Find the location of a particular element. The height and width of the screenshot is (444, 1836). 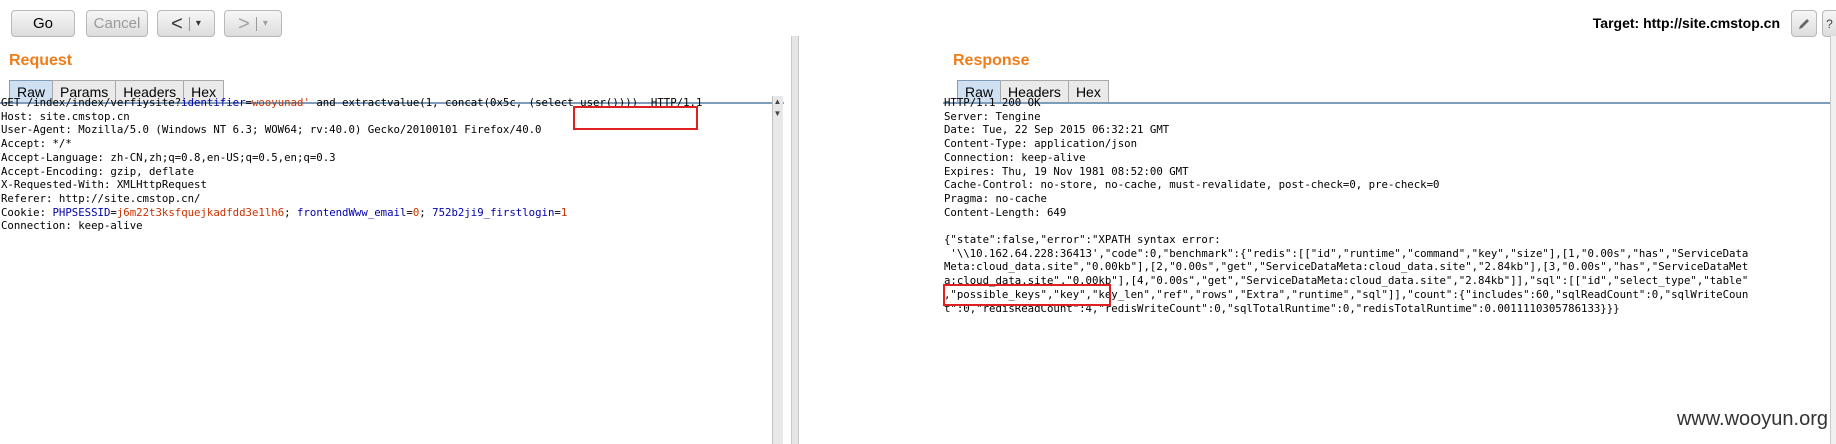

target-url: http://site.cmstop.cn is located at coordinates (1711, 23).